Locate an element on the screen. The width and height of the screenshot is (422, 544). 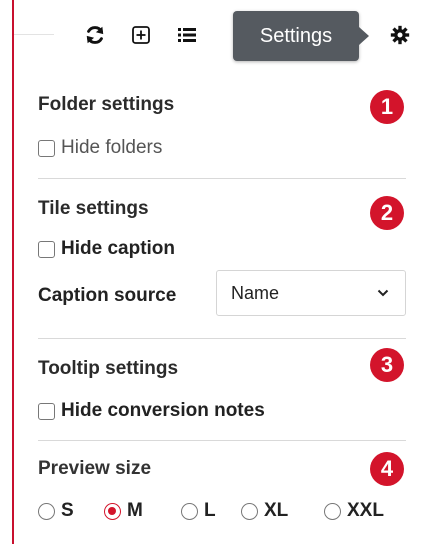
tile-settings-title: Tile settings is located at coordinates (93, 208).